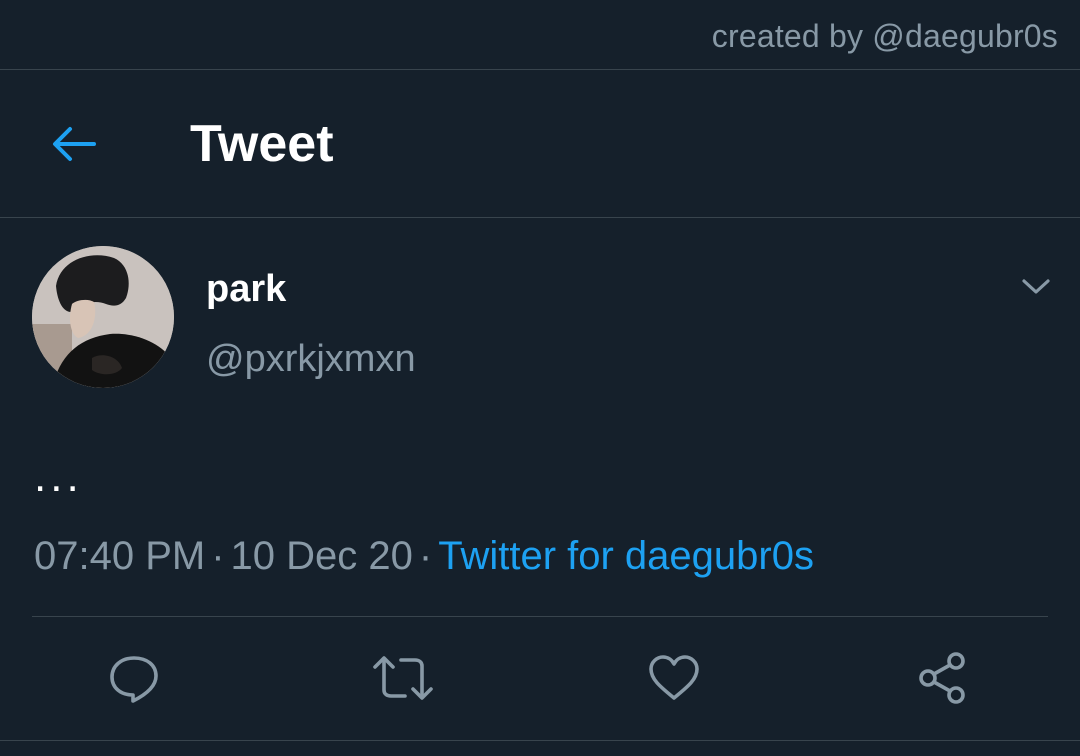  I want to click on retweet-icon, so click(403, 678).